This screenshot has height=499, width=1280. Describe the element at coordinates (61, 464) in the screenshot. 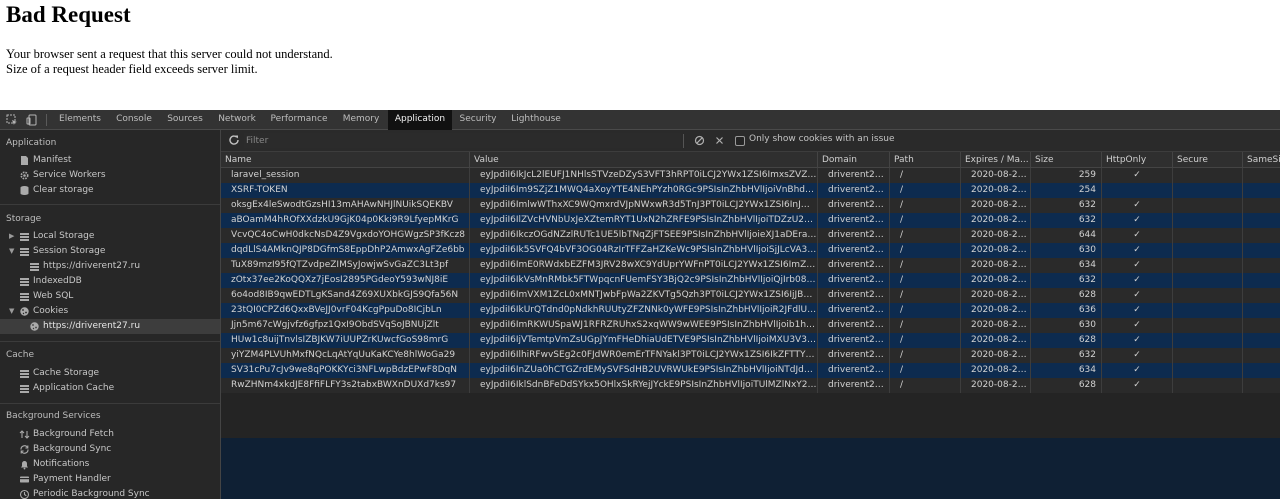

I see `sidebar-item-label: Notifications` at that location.